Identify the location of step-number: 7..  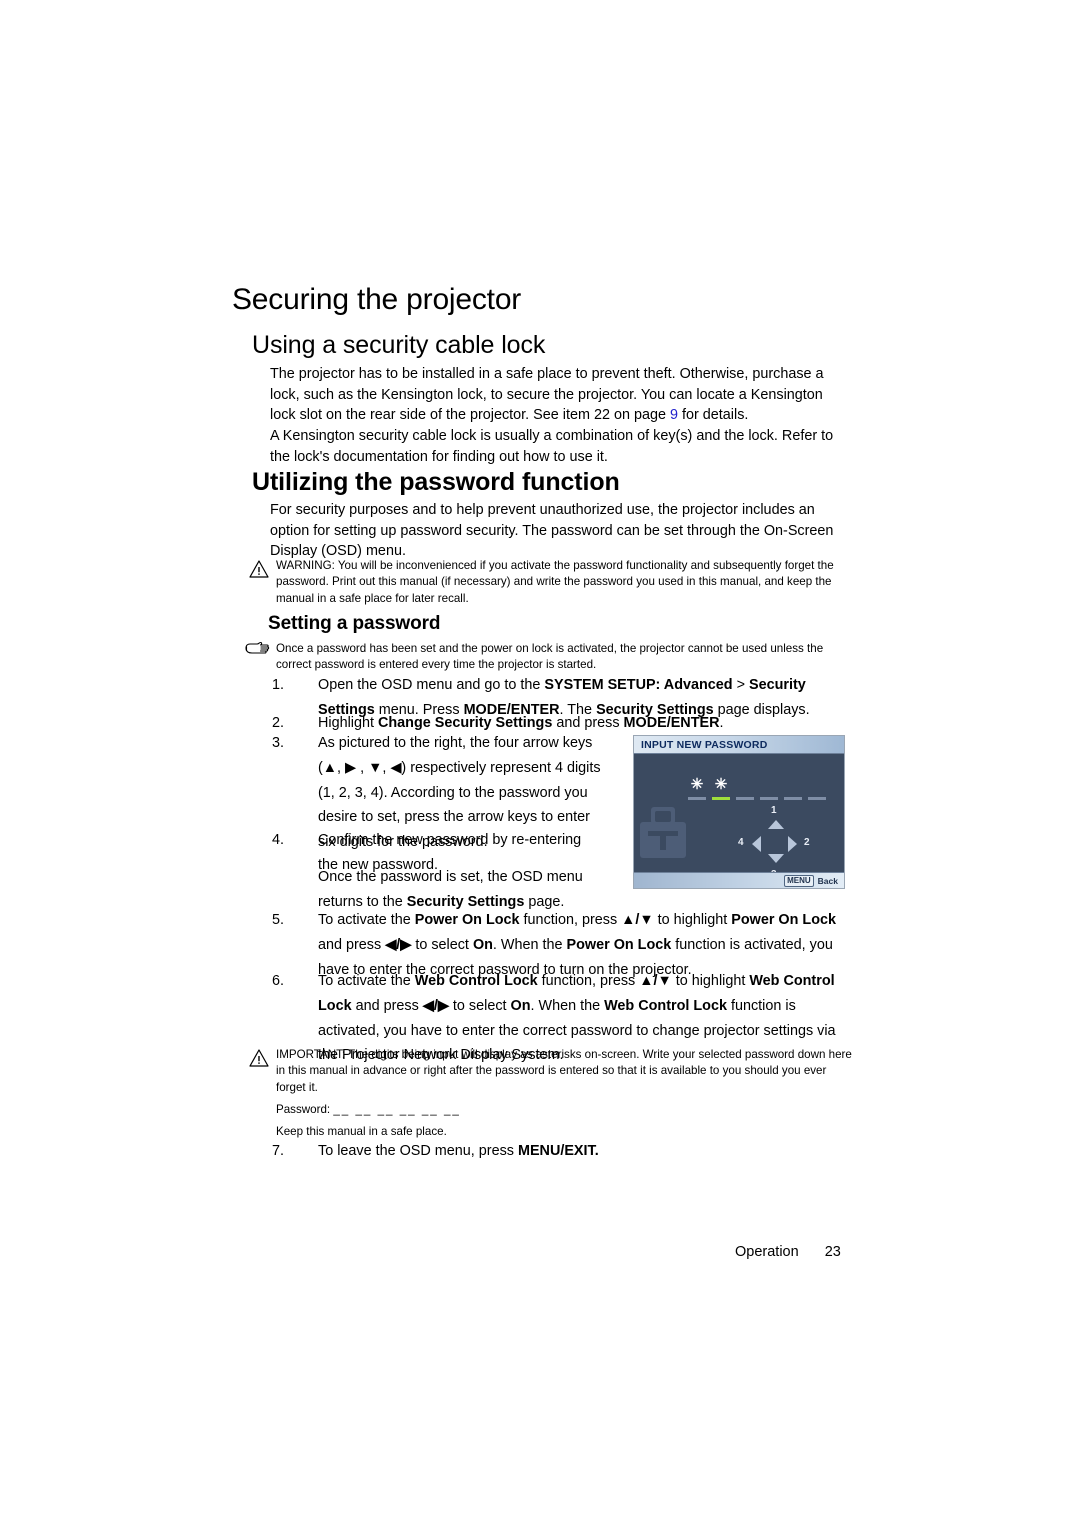
(278, 1151).